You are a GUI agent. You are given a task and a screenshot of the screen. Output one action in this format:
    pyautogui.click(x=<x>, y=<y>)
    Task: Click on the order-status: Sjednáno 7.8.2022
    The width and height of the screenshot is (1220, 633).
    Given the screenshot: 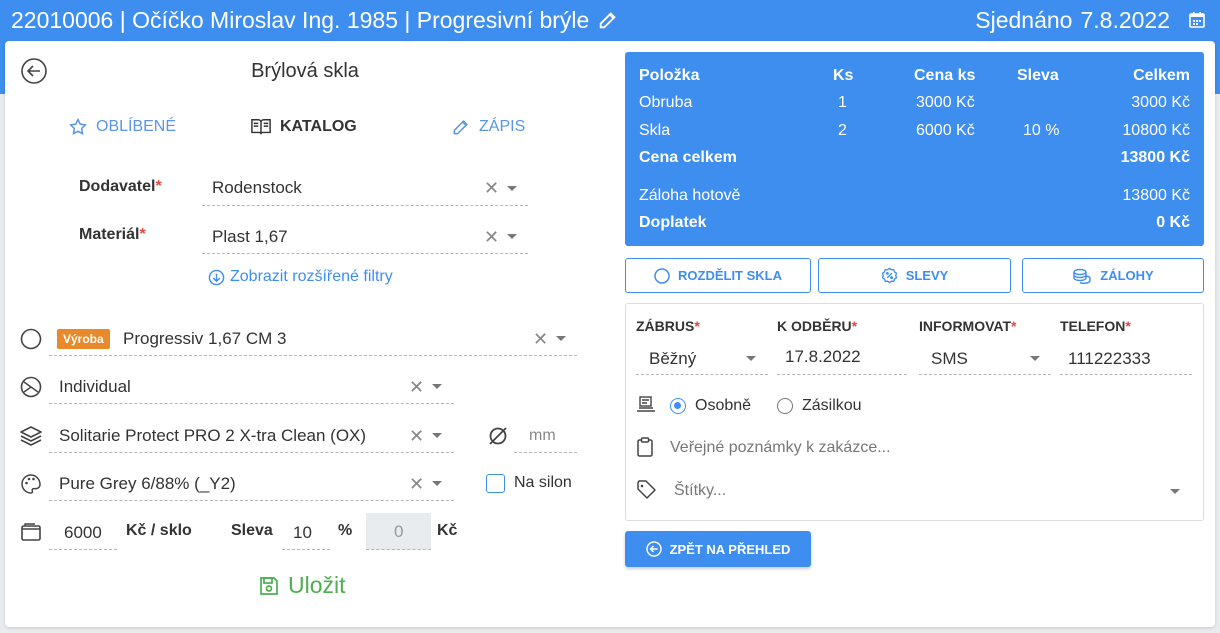 What is the action you would take?
    pyautogui.click(x=1090, y=20)
    